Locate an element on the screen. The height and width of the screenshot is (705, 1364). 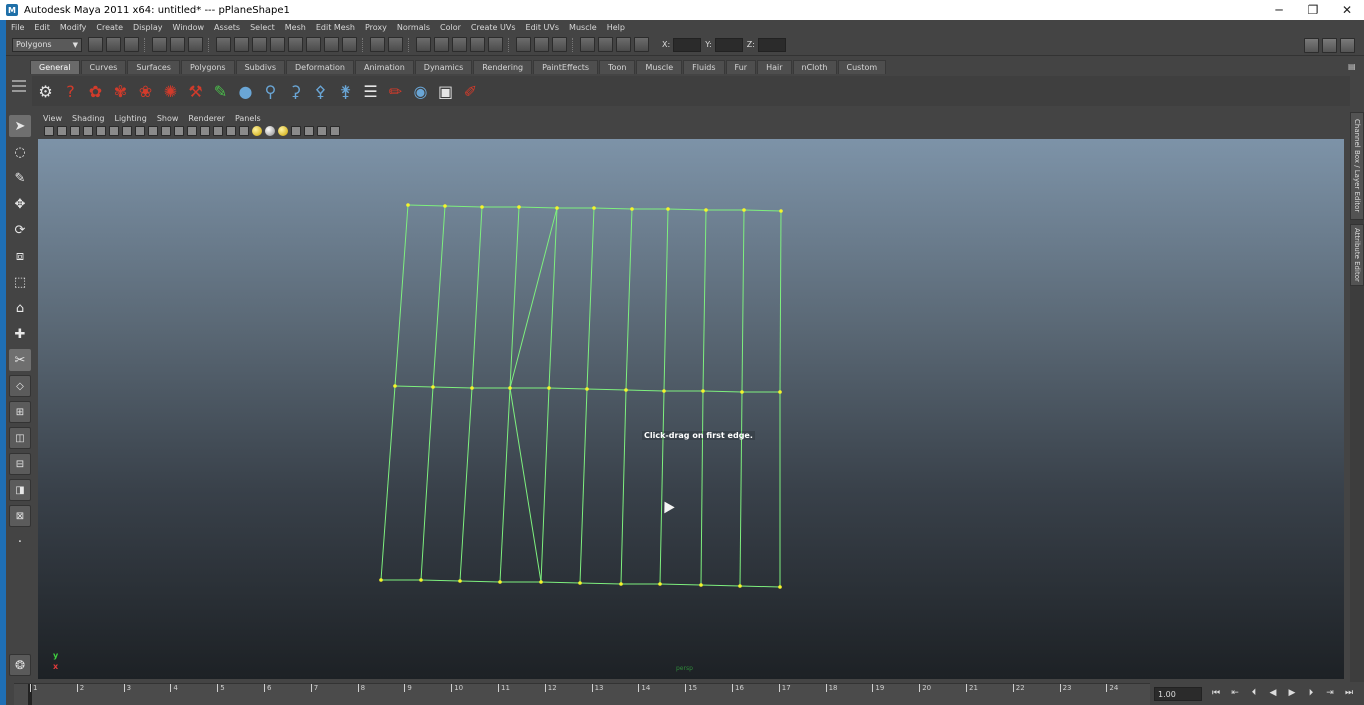
rotate-tool-icon: ⟳ is located at coordinates (20, 230).